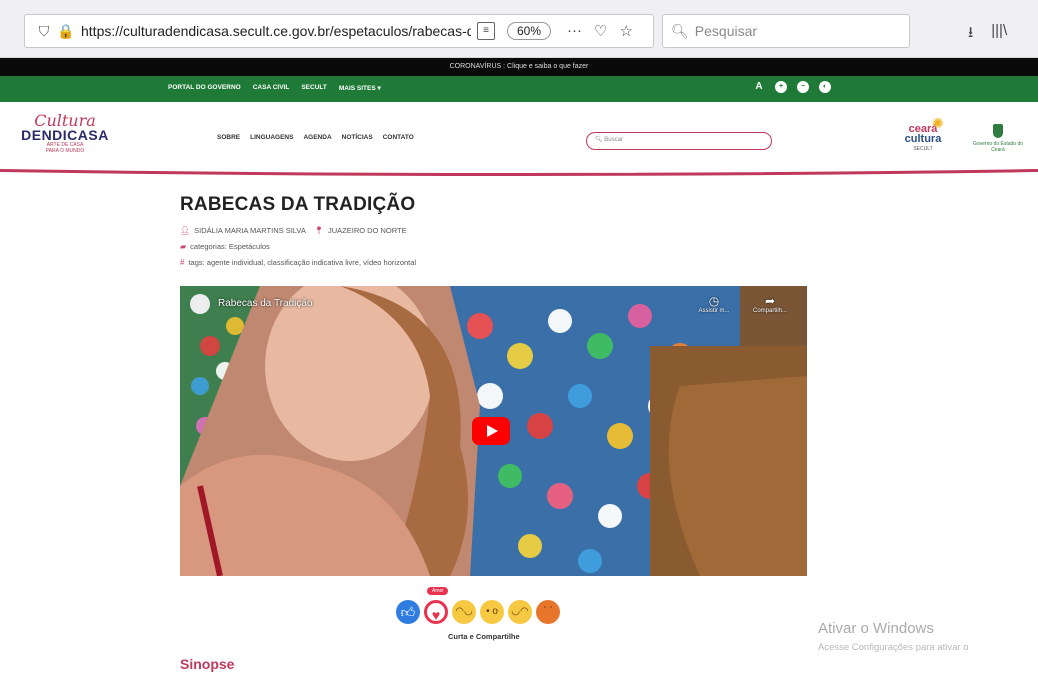 This screenshot has width=1038, height=675. Describe the element at coordinates (770, 301) in the screenshot. I see `share-arrow-icon: ➦` at that location.